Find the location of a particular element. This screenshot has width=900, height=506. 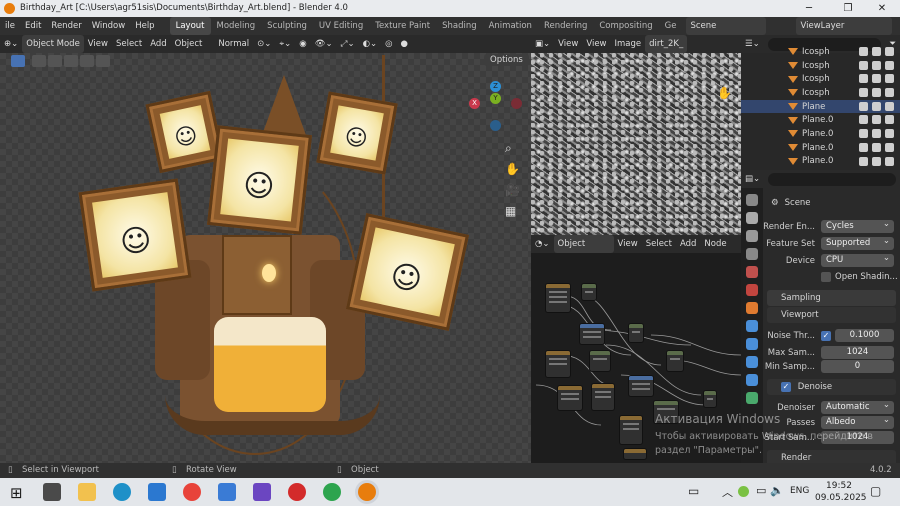

tool-tab-icon is located at coordinates (752, 200).